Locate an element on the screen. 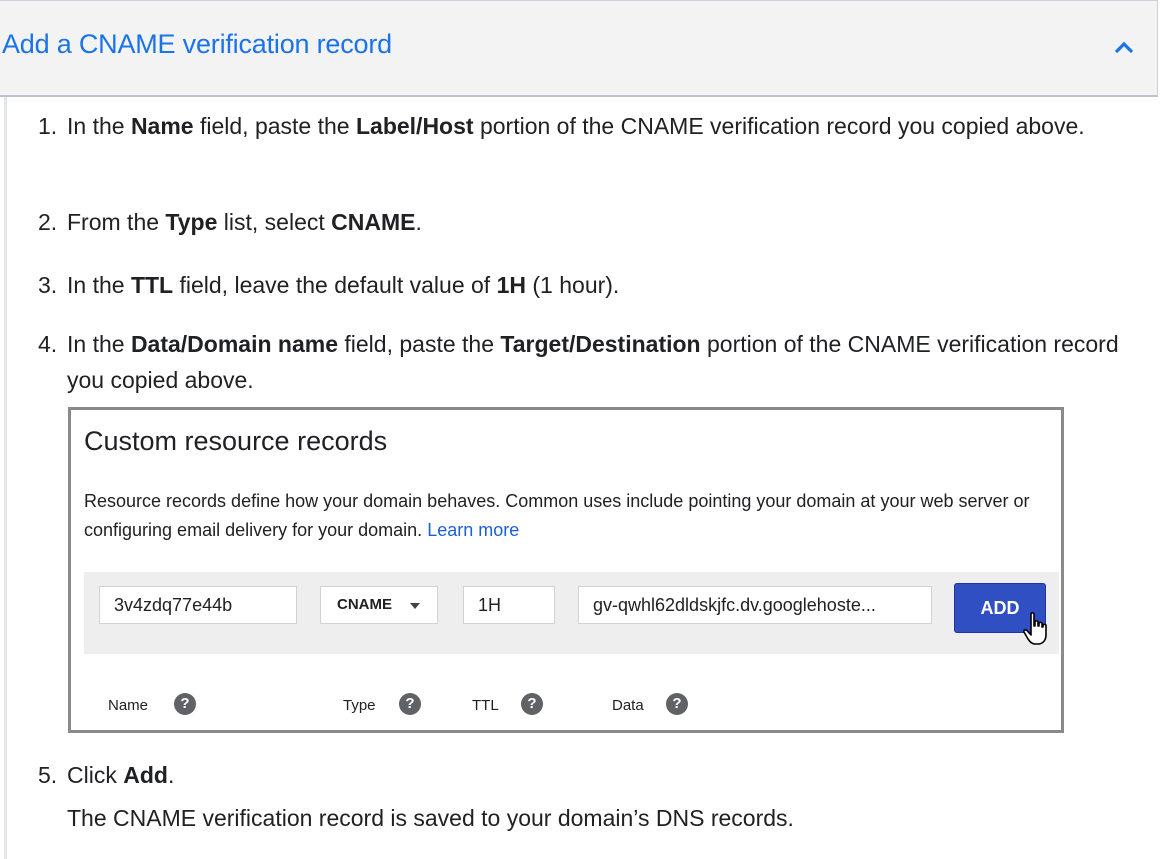 The height and width of the screenshot is (859, 1165). accordion-header: Add a CNAME verification record is located at coordinates (579, 48).